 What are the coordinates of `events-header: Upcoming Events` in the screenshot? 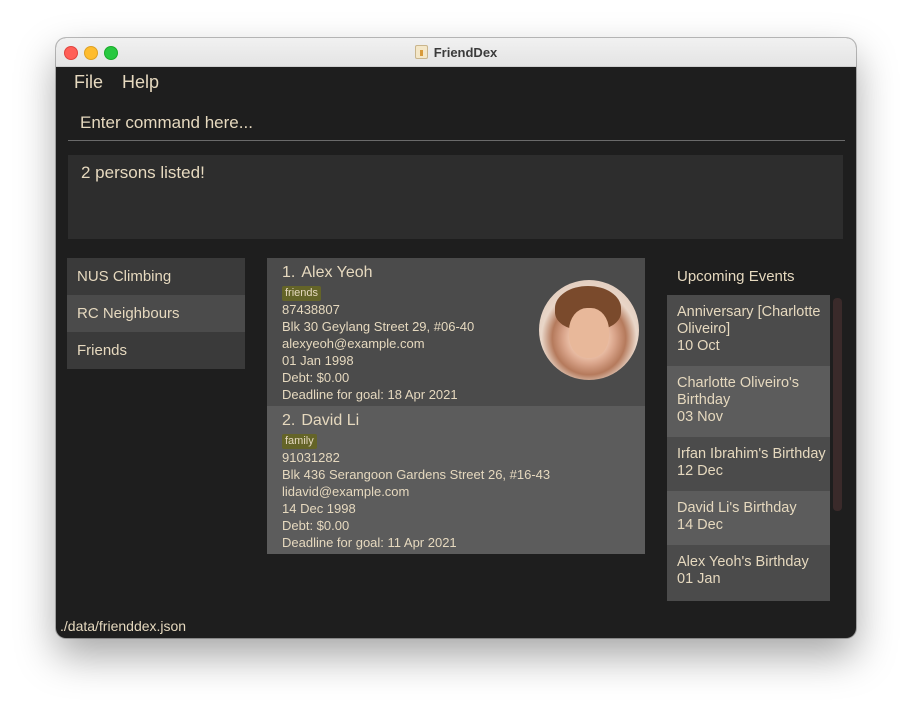 It's located at (736, 276).